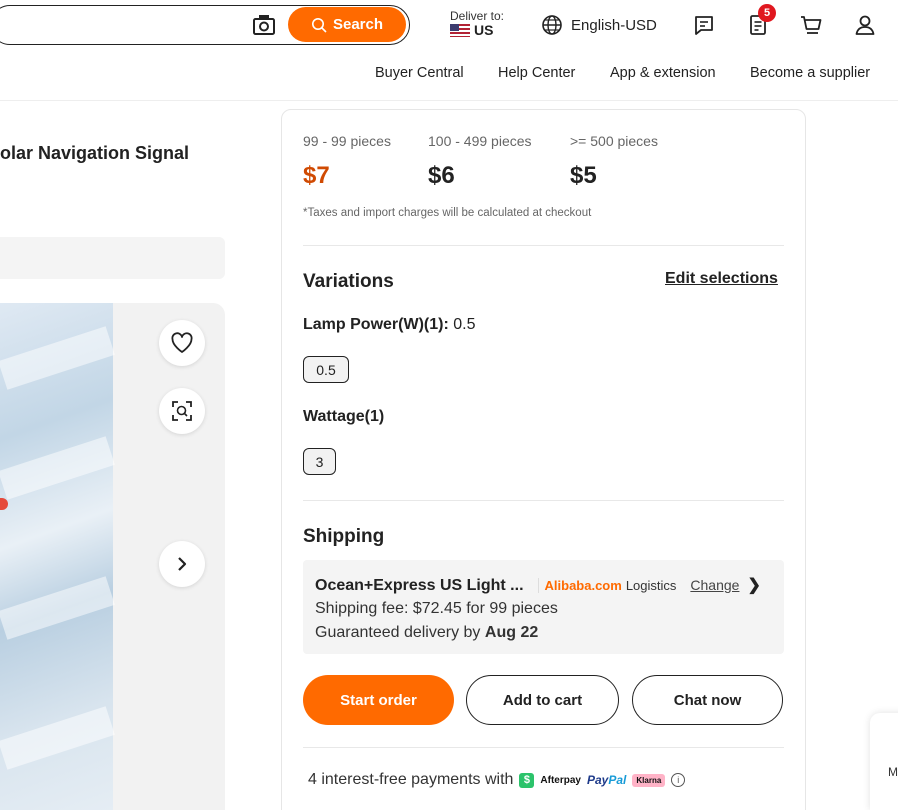  Describe the element at coordinates (614, 25) in the screenshot. I see `language-currency-label: English-USD` at that location.